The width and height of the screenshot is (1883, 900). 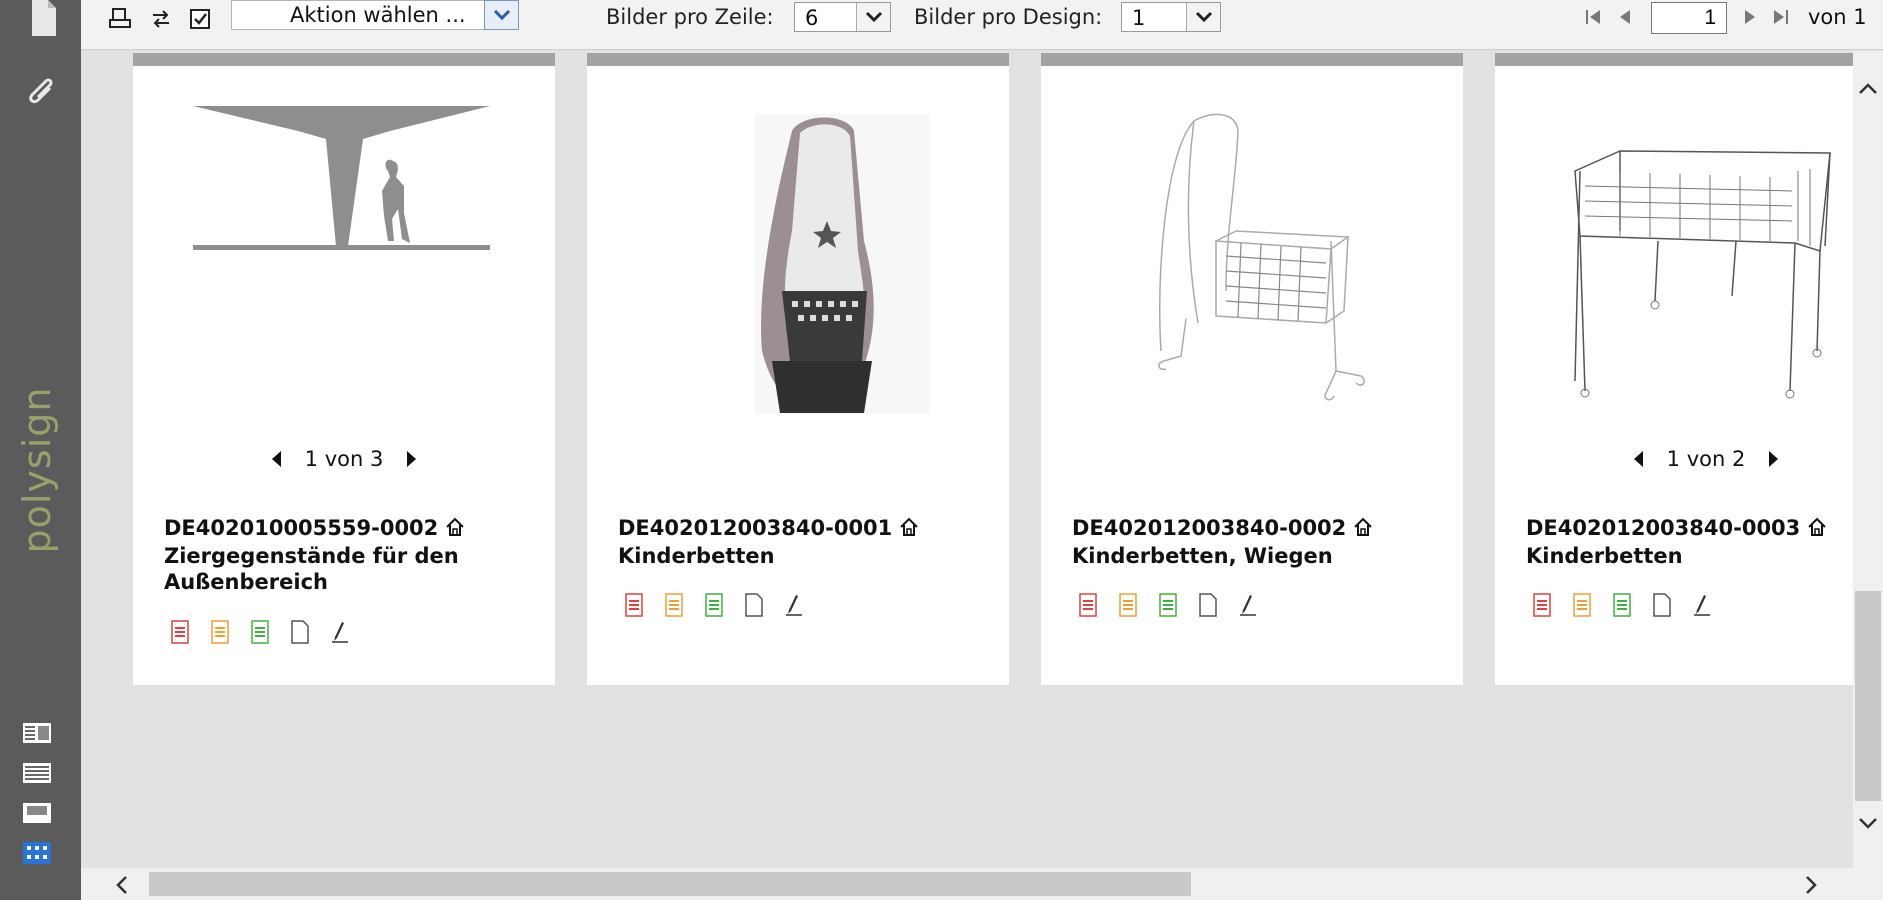 I want to click on design-number-text: DE402012003840-0001, so click(x=755, y=528).